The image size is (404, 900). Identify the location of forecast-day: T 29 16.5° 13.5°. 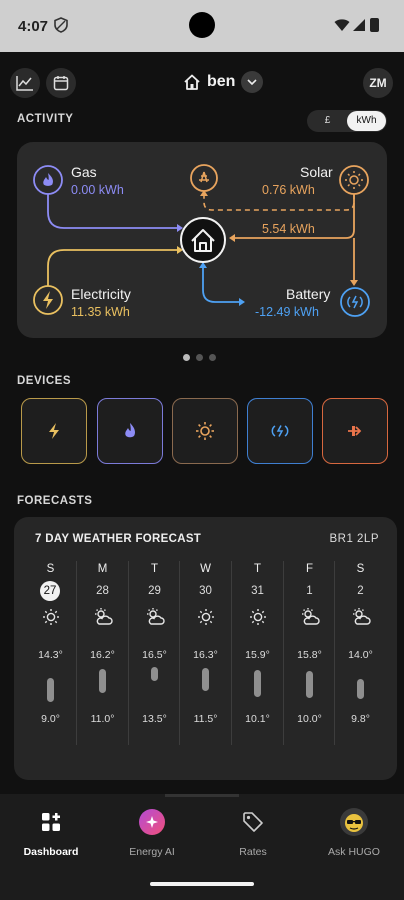
(154, 653).